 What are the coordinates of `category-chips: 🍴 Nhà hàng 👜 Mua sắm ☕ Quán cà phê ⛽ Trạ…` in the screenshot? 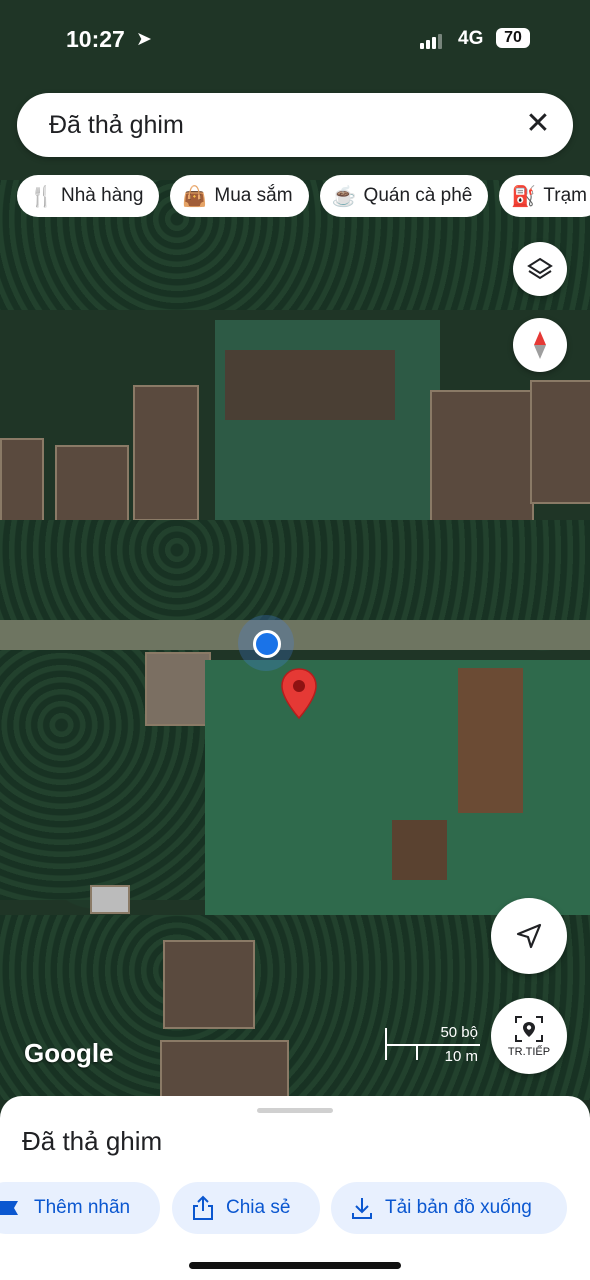 It's located at (303, 197).